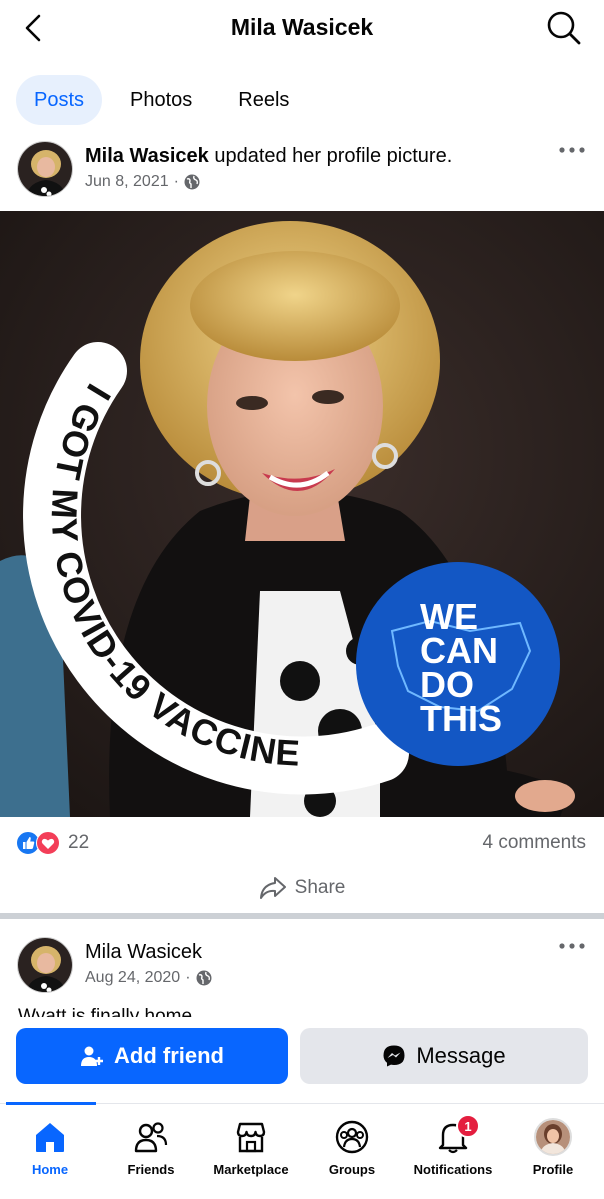  Describe the element at coordinates (51, 1103) in the screenshot. I see `active-tab-indicator` at that location.